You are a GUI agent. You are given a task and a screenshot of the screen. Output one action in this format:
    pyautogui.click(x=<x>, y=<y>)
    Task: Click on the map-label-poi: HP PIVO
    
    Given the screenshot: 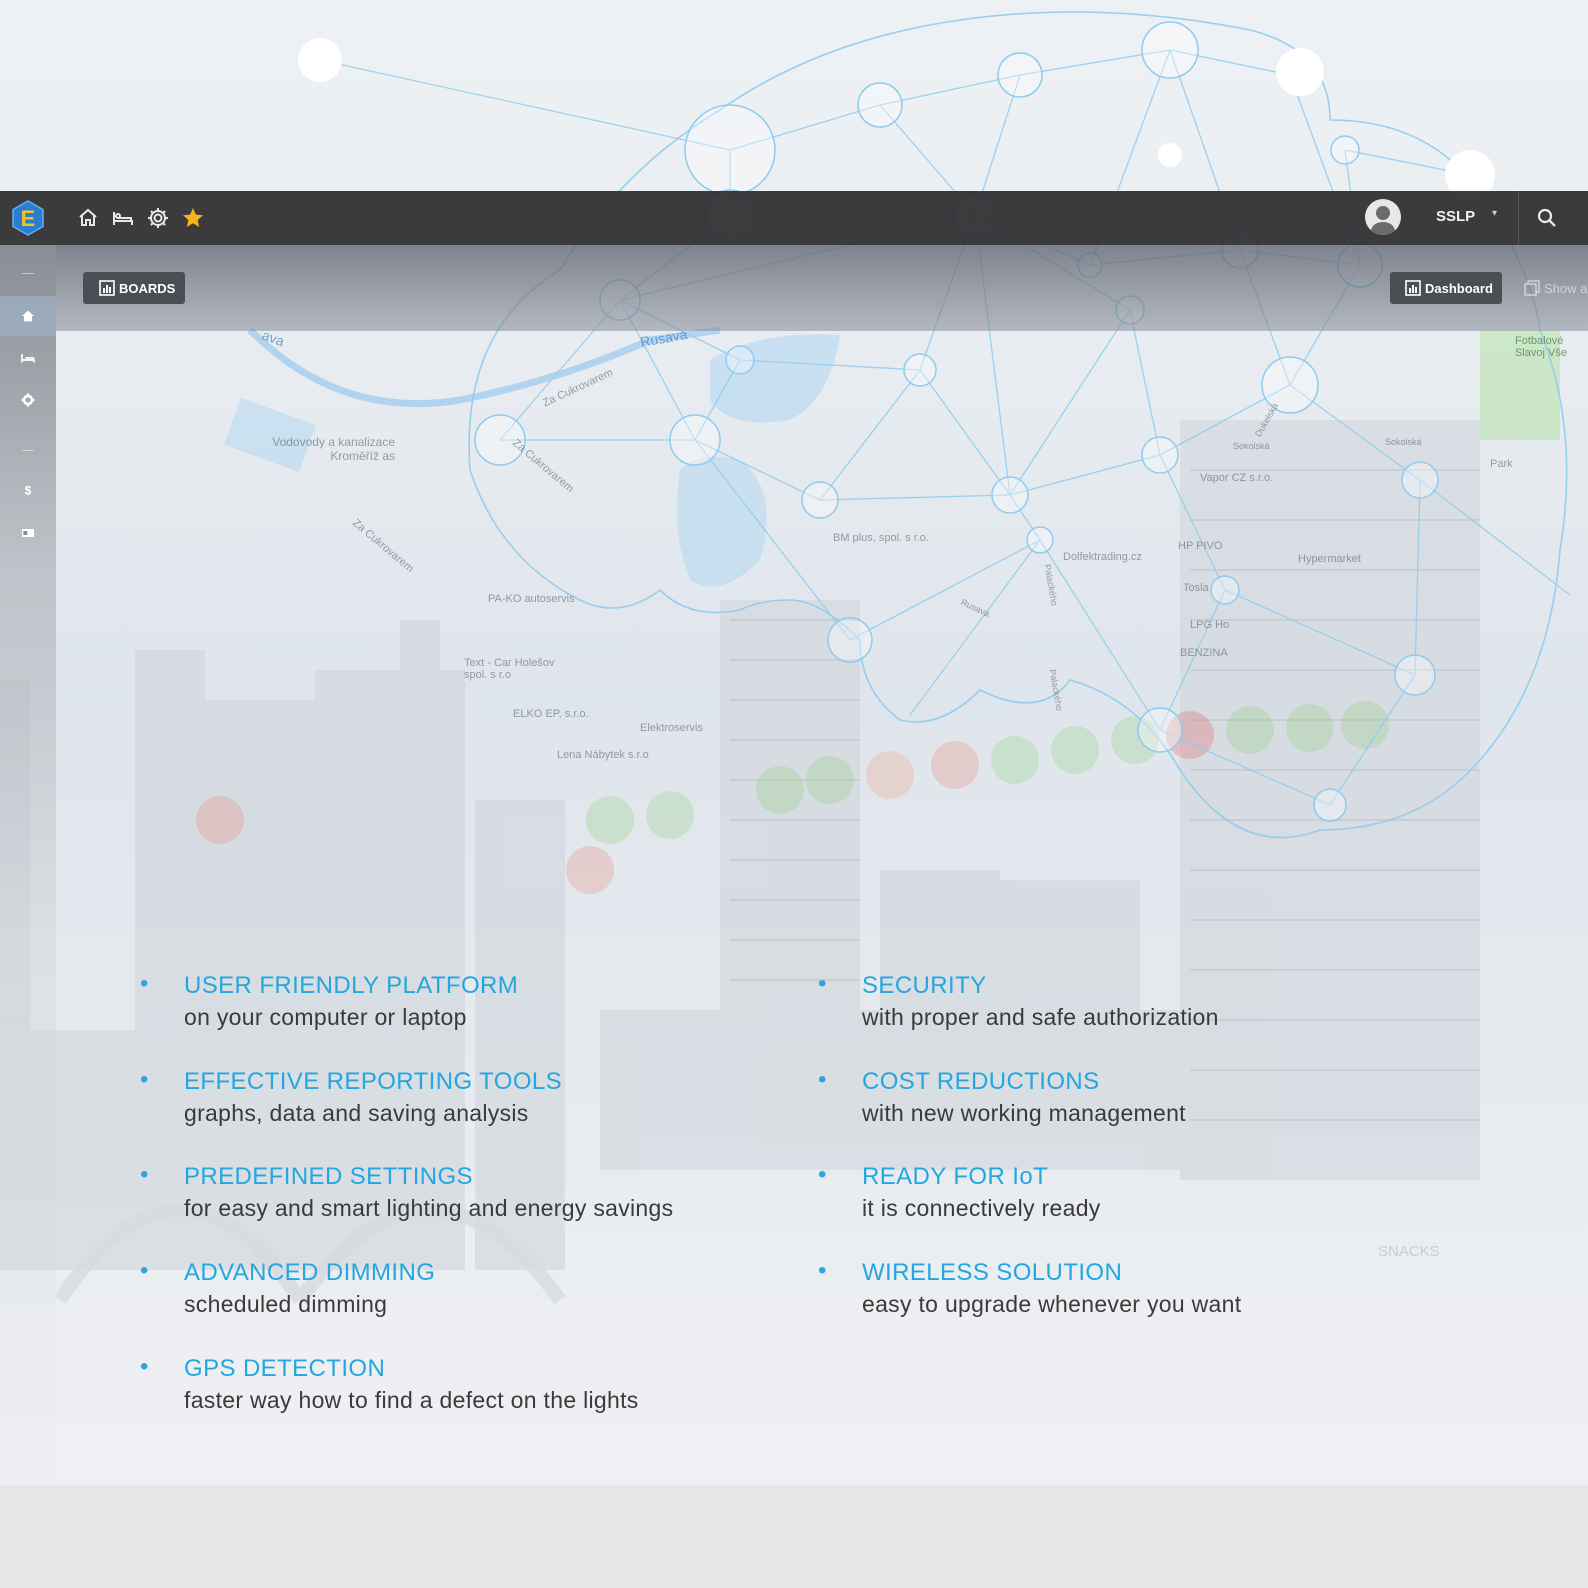 What is the action you would take?
    pyautogui.click(x=1200, y=546)
    